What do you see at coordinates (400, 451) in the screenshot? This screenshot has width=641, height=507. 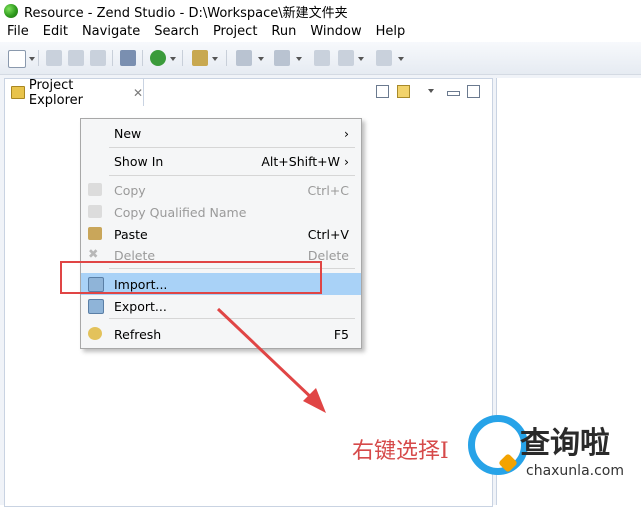 I see `annotation-text: 右键选择I` at bounding box center [400, 451].